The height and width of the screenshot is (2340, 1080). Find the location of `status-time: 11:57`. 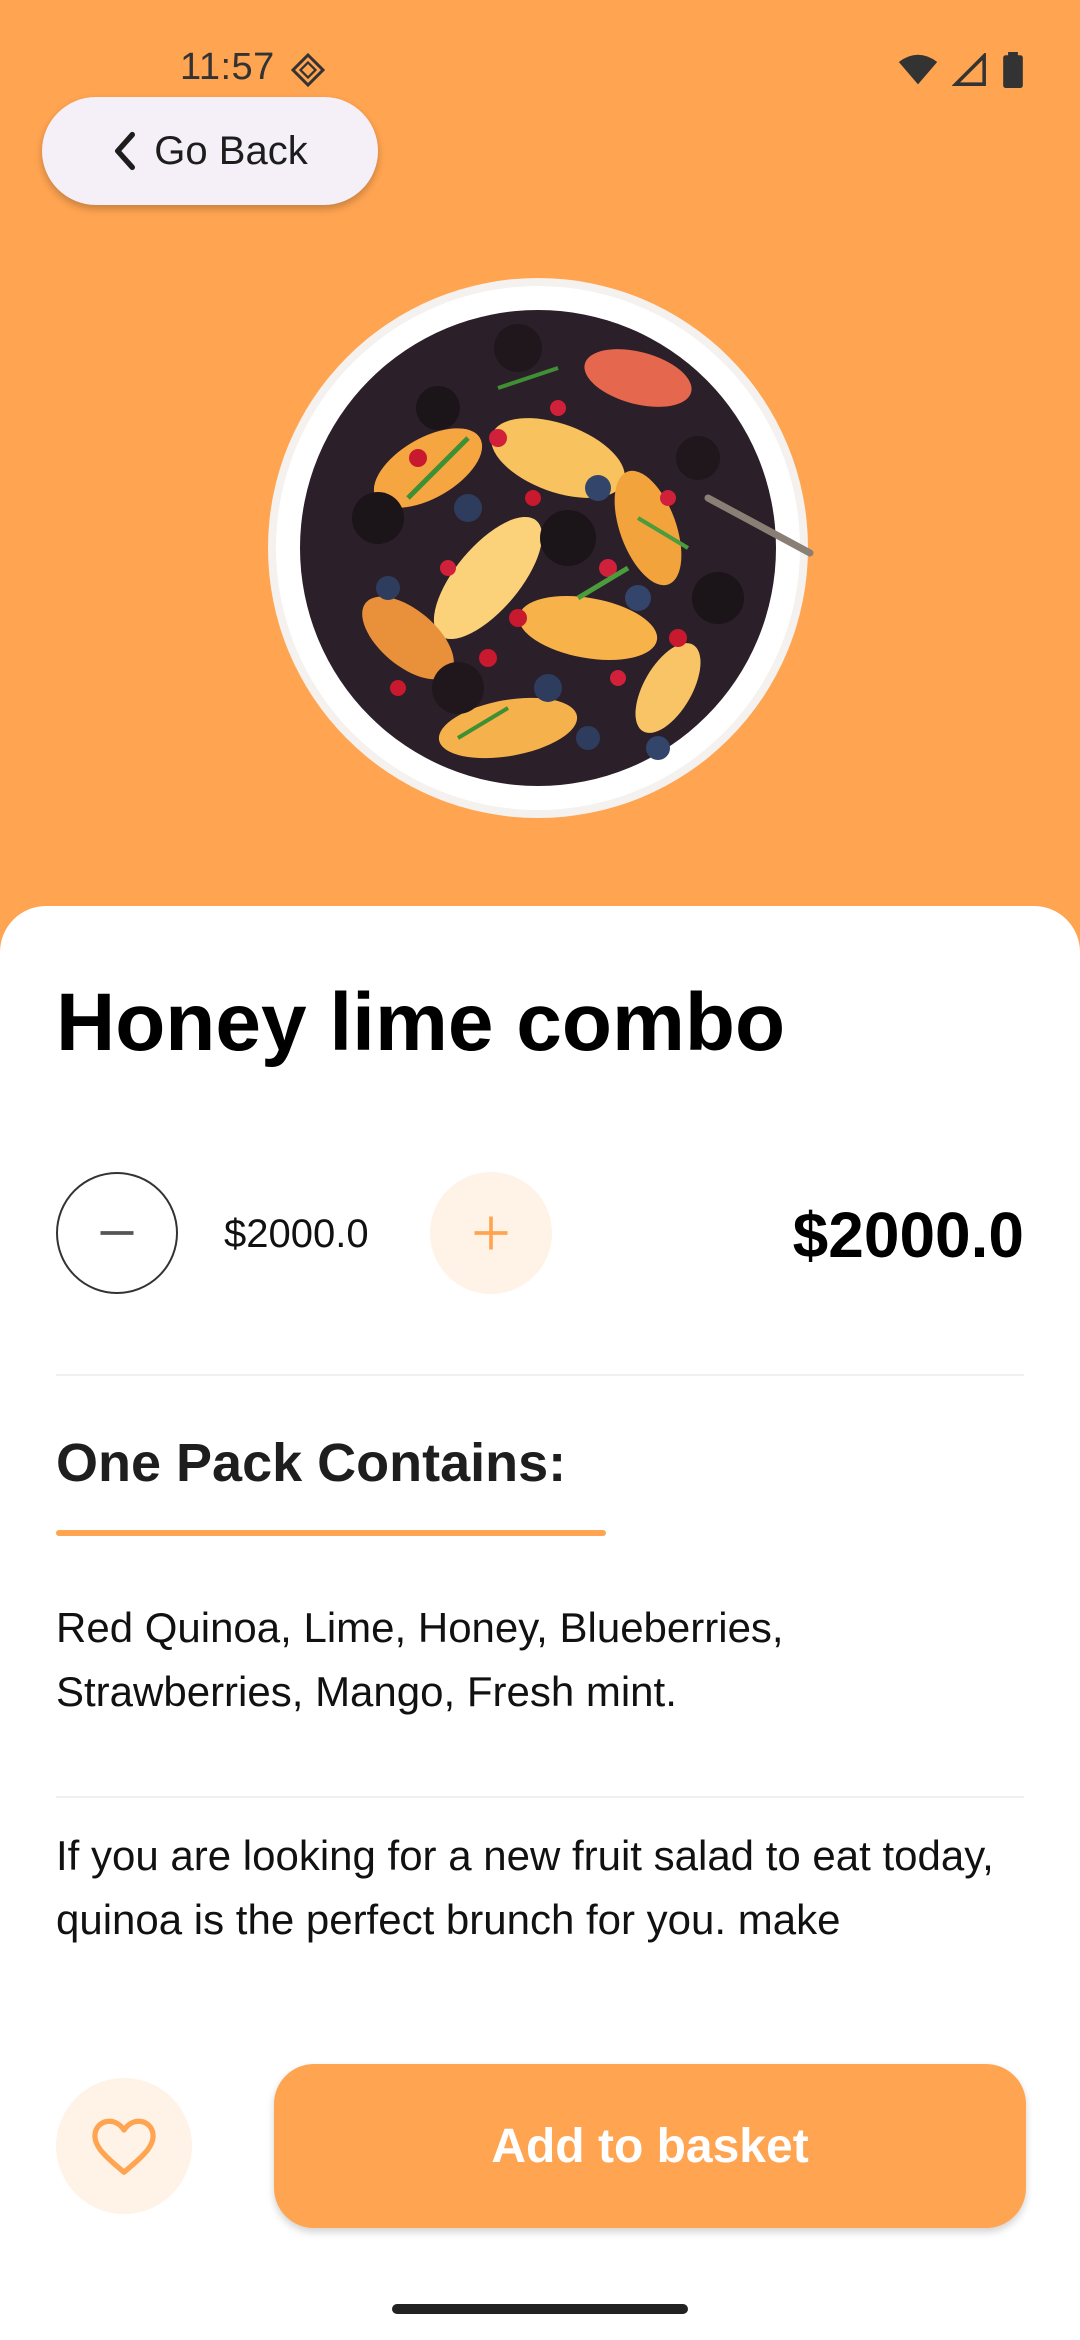

status-time: 11:57 is located at coordinates (227, 67).